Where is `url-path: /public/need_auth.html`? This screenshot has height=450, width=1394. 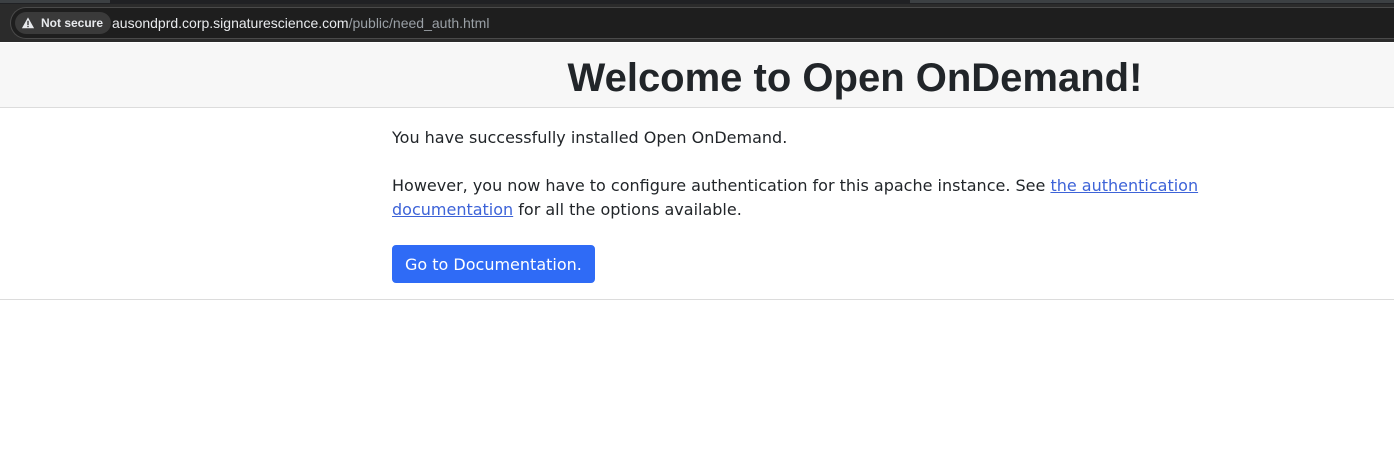 url-path: /public/need_auth.html is located at coordinates (419, 23).